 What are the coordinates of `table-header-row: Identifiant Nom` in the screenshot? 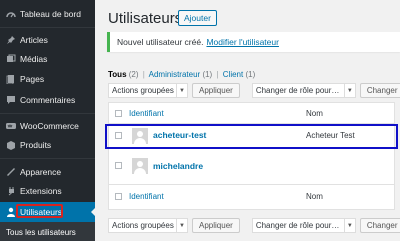 It's located at (251, 113).